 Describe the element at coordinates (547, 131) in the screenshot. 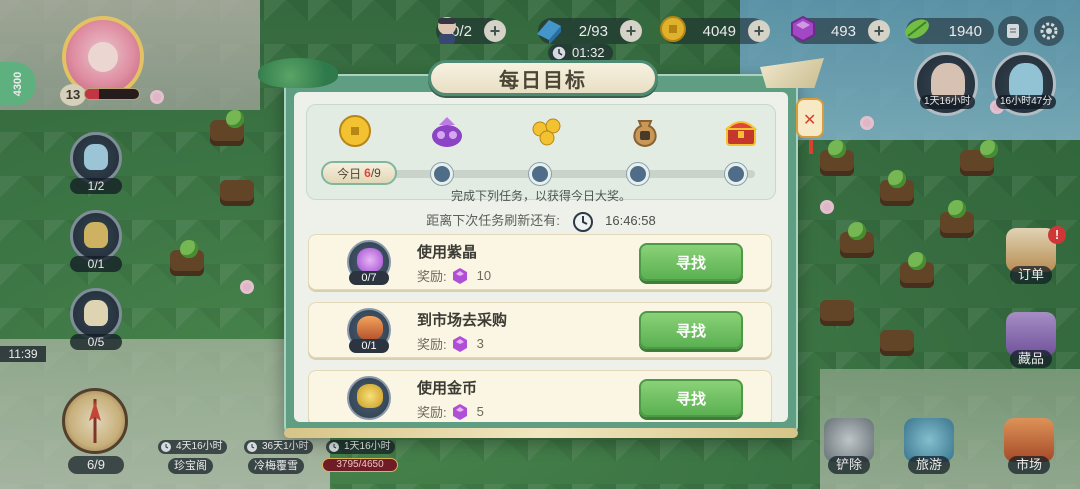

I see `coin-pile-reward-icon` at that location.